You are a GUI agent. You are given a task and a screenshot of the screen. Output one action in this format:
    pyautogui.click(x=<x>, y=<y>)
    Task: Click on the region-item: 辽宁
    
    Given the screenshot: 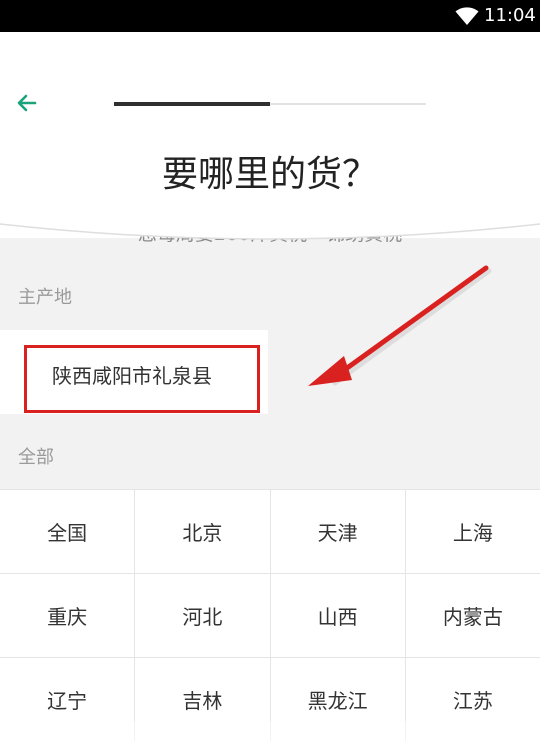 What is the action you would take?
    pyautogui.click(x=67, y=699)
    